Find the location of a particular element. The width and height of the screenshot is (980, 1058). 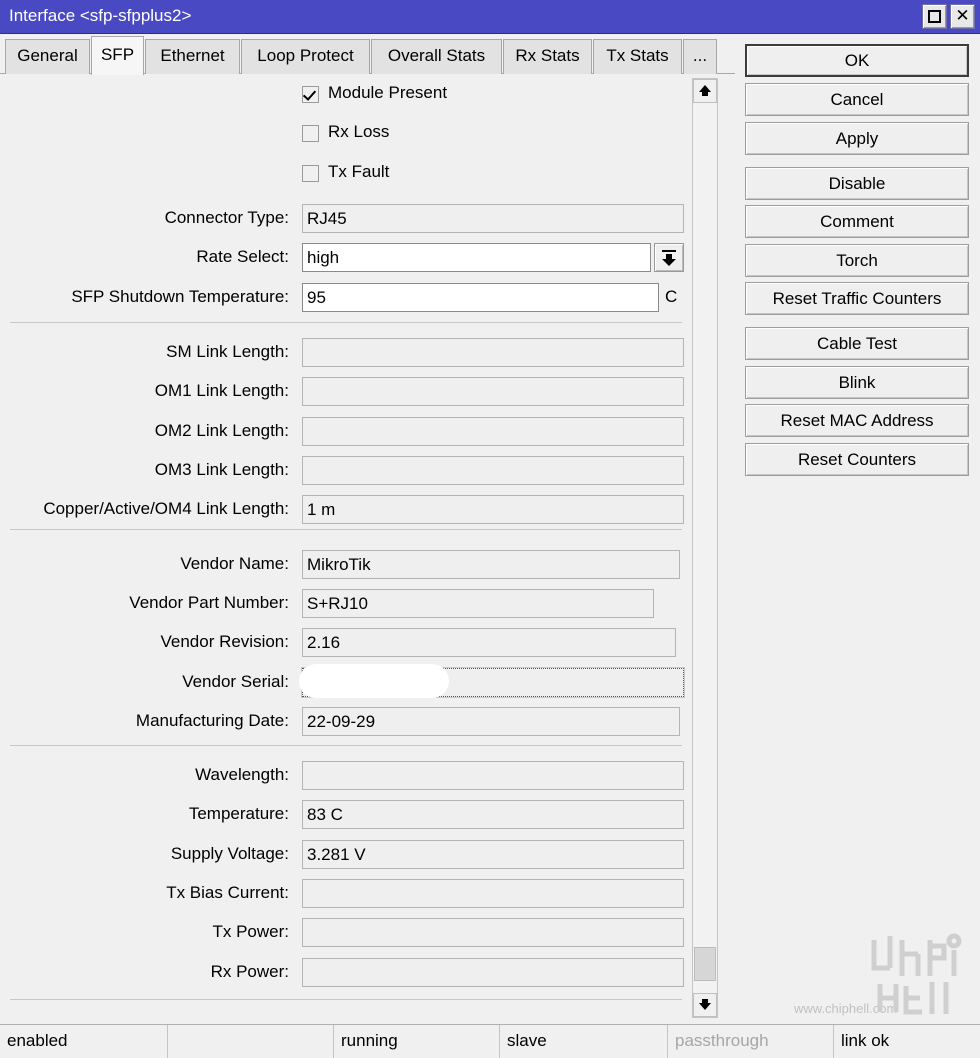

label-text: Tx Bias Current: is located at coordinates (227, 892).